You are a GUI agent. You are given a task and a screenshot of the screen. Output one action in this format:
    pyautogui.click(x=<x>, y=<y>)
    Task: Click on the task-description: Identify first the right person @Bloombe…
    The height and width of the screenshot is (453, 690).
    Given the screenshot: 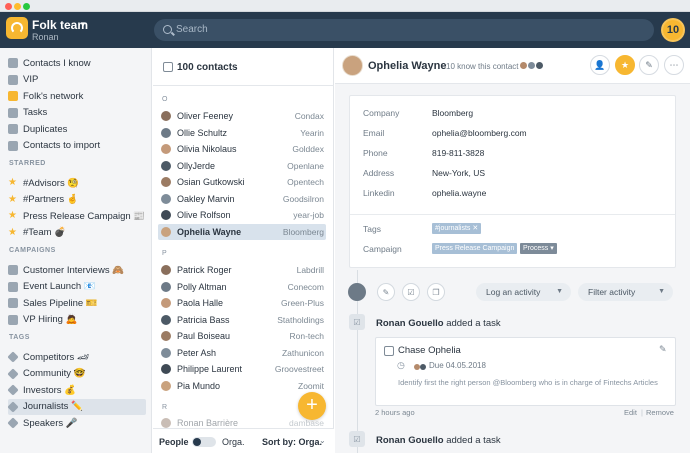 What is the action you would take?
    pyautogui.click(x=528, y=382)
    